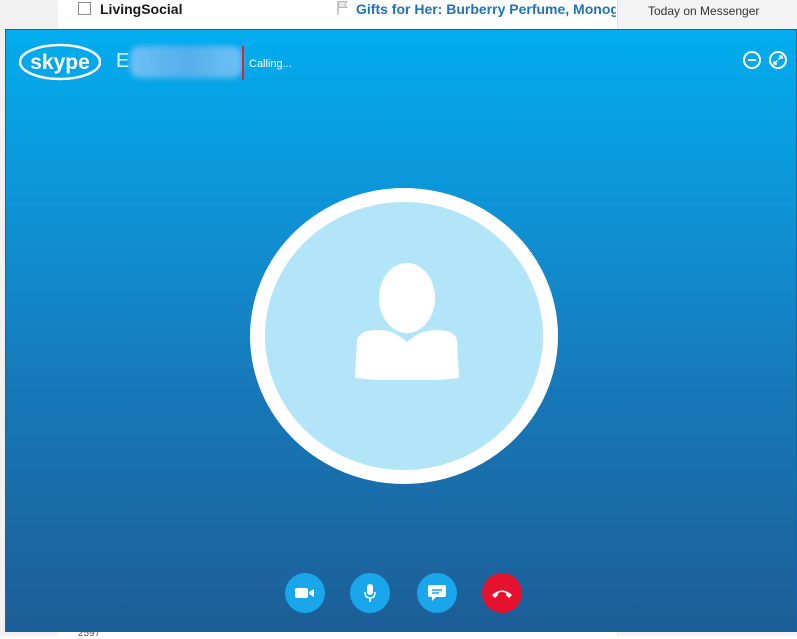  What do you see at coordinates (84, 8) in the screenshot?
I see `email-select-checkbox` at bounding box center [84, 8].